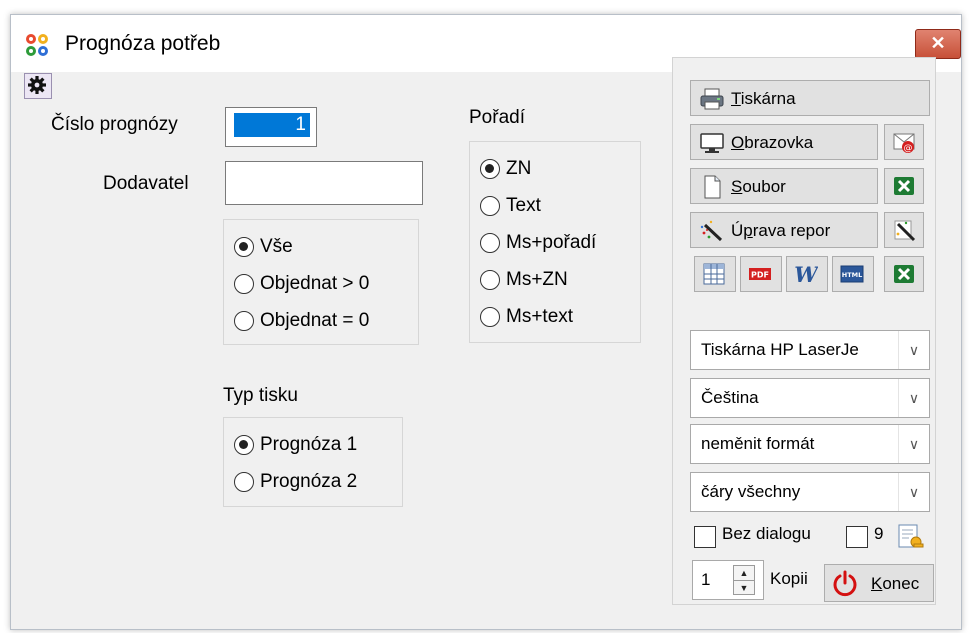 This screenshot has width=972, height=633. I want to click on html-export-button: HTML, so click(853, 274).